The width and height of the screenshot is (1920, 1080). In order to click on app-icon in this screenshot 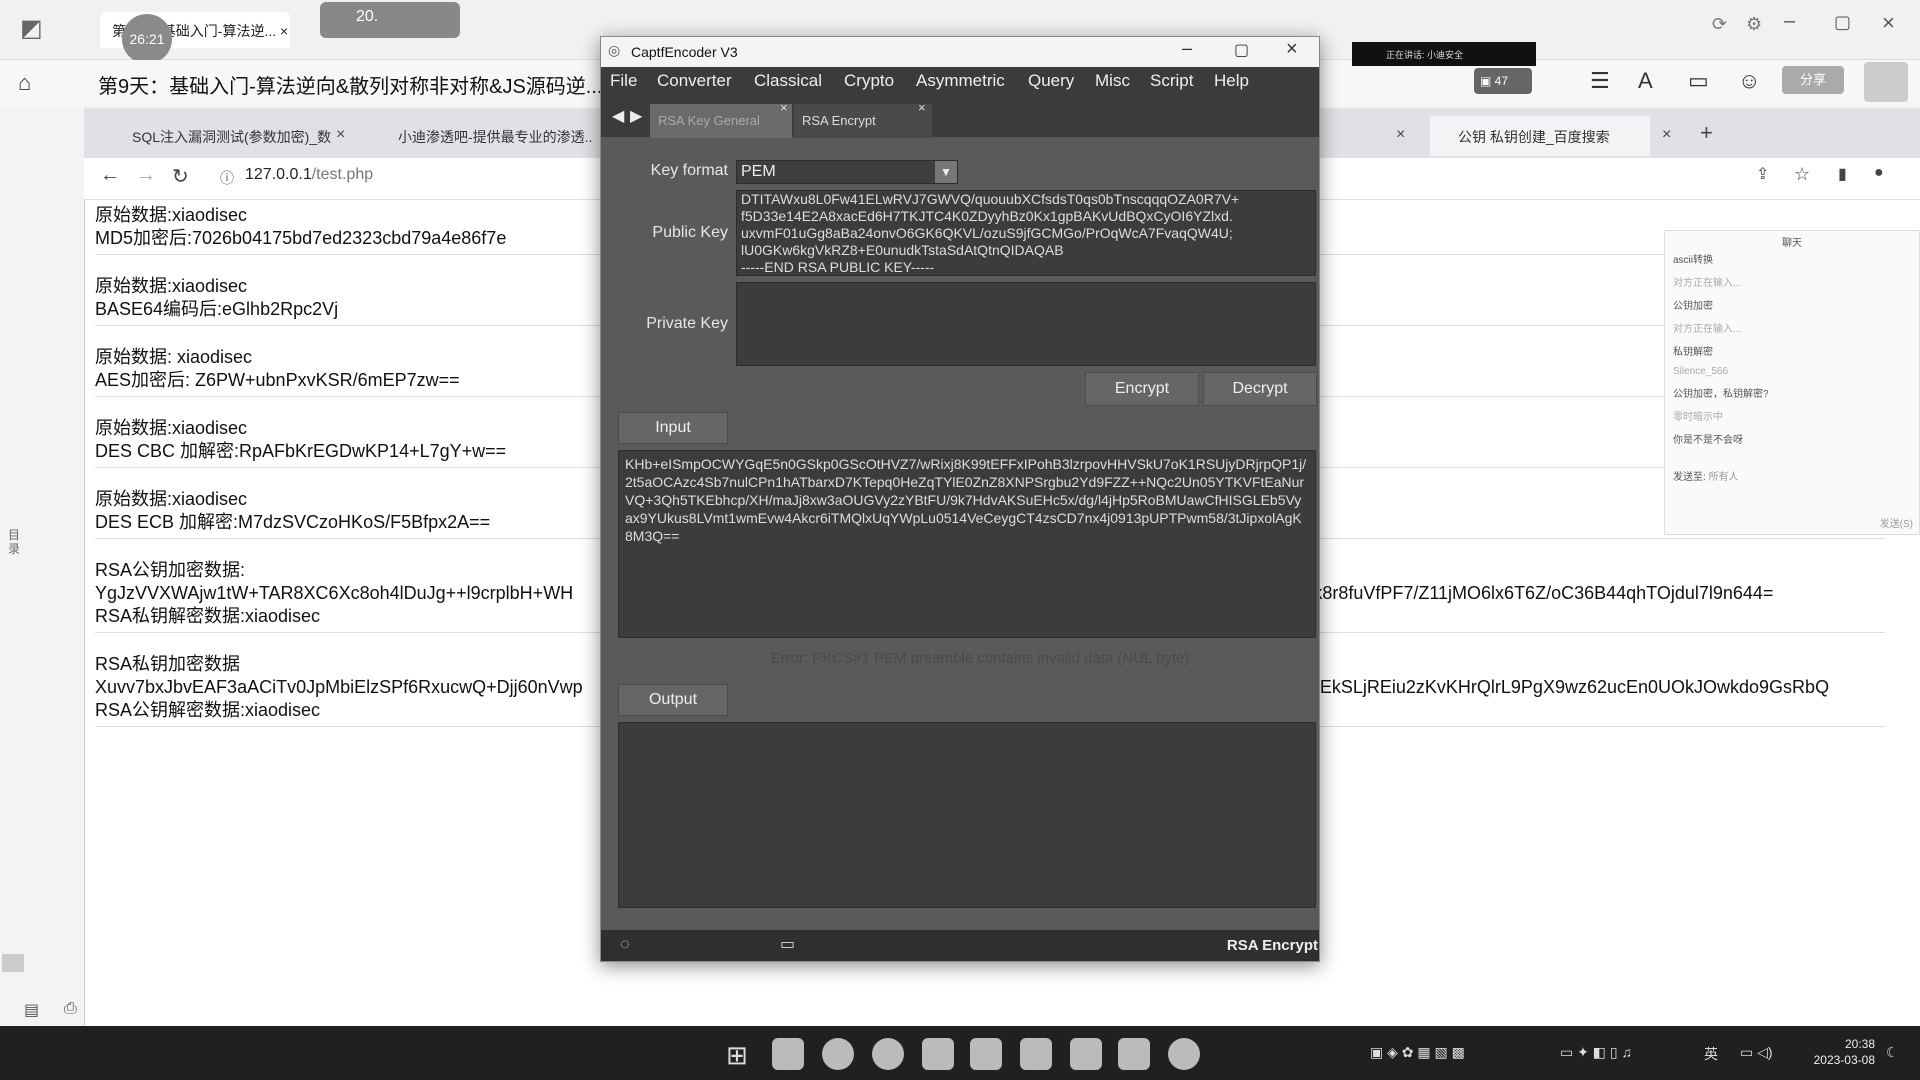, I will do `click(938, 1054)`.